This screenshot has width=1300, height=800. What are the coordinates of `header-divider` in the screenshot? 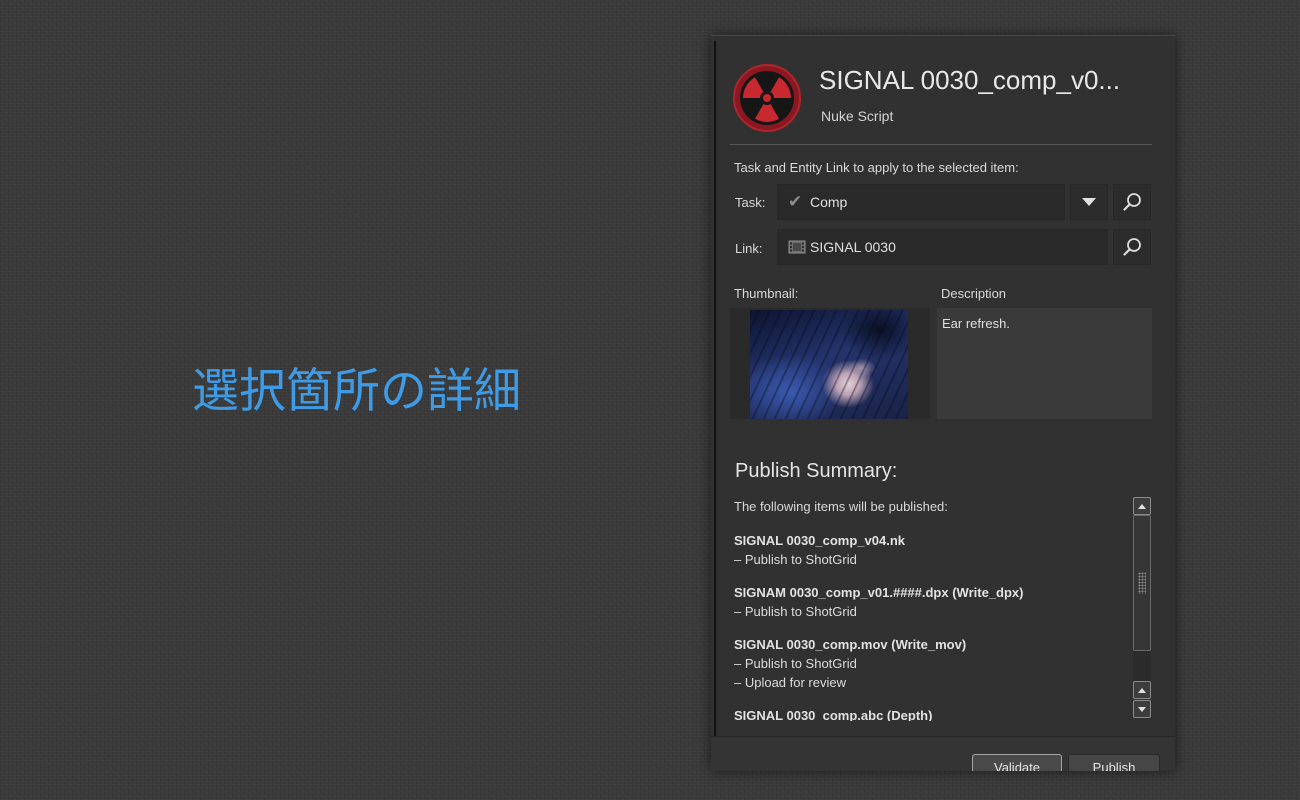 It's located at (941, 144).